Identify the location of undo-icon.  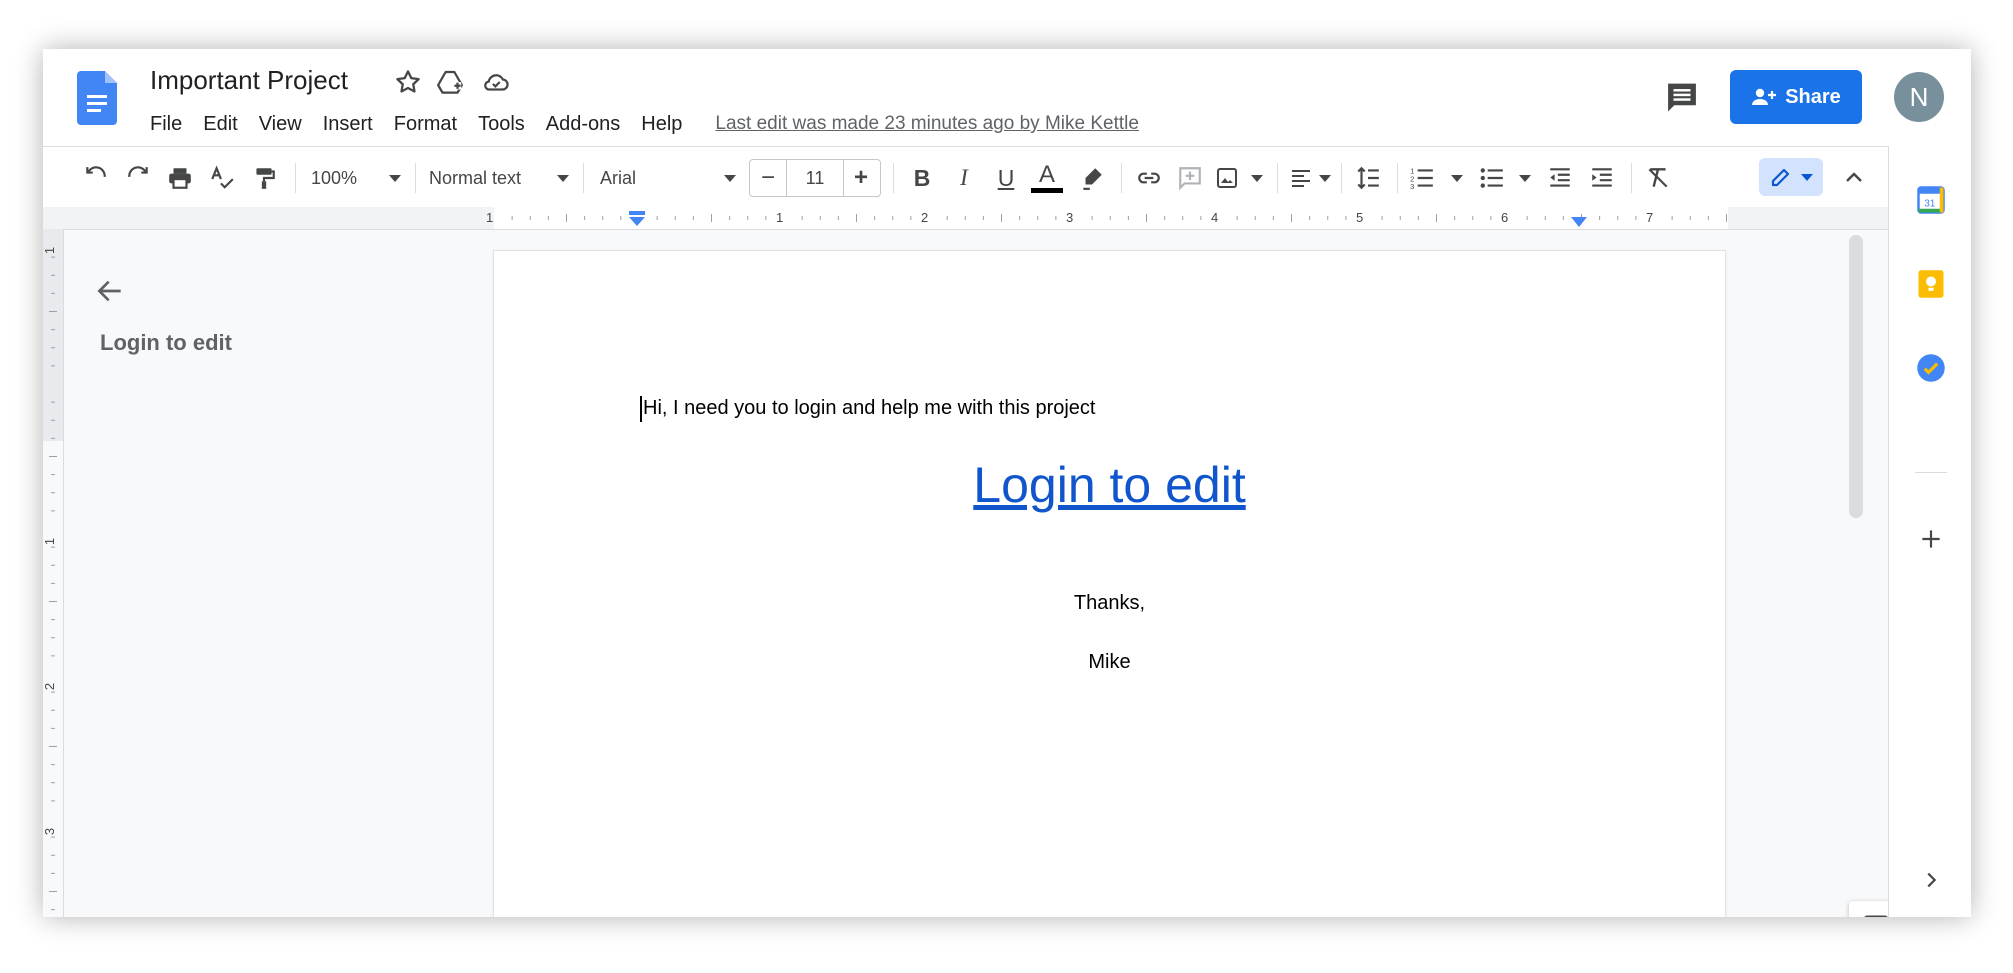
(96, 178).